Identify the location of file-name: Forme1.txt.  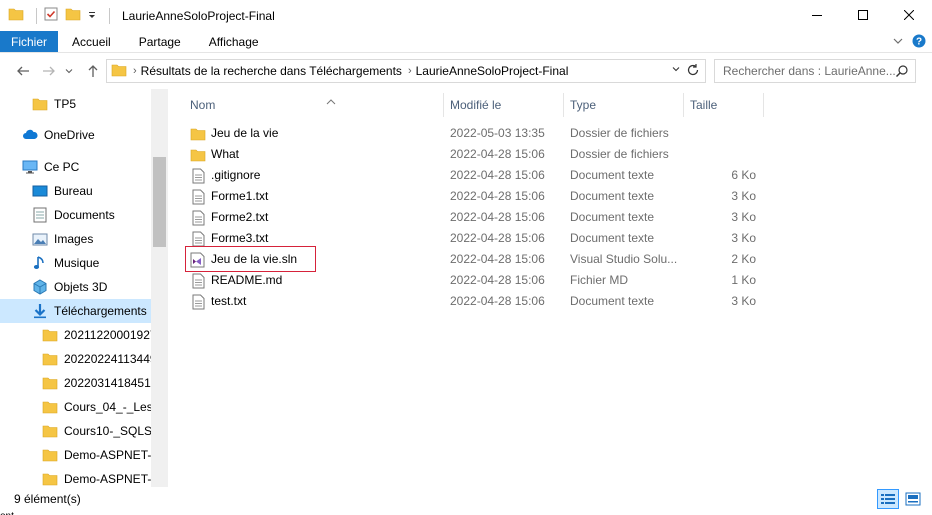
(240, 196).